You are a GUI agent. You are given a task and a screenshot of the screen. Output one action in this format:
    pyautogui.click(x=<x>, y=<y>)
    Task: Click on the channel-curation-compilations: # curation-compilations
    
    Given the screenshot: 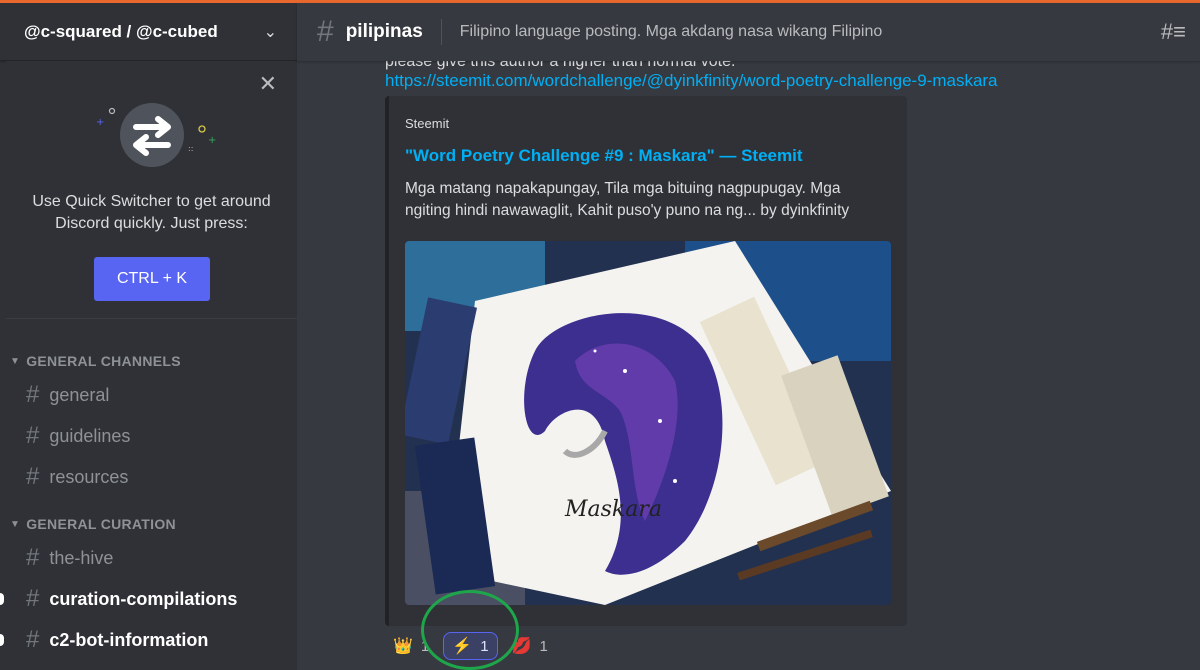 What is the action you would take?
    pyautogui.click(x=144, y=599)
    